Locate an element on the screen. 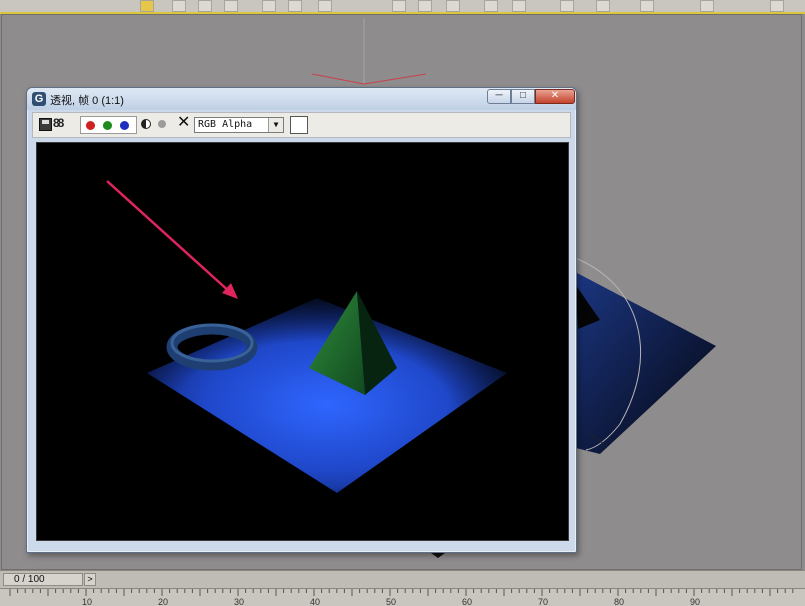 The width and height of the screenshot is (805, 606). display-channel-value: RGB Alpha is located at coordinates (225, 124).